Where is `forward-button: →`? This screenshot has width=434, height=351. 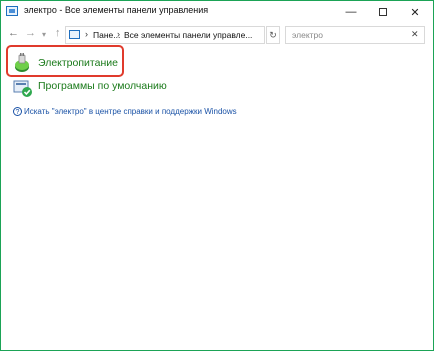
forward-button: → is located at coordinates (30, 33).